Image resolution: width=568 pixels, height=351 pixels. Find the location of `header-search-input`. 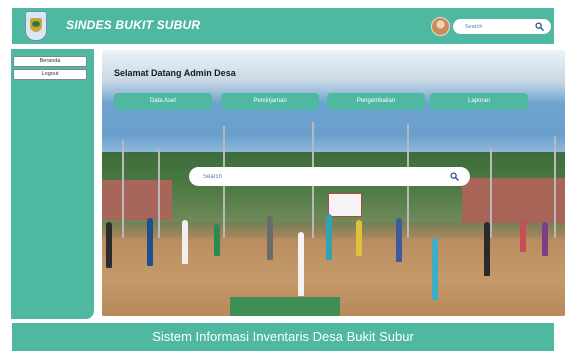

header-search-input is located at coordinates (497, 26).